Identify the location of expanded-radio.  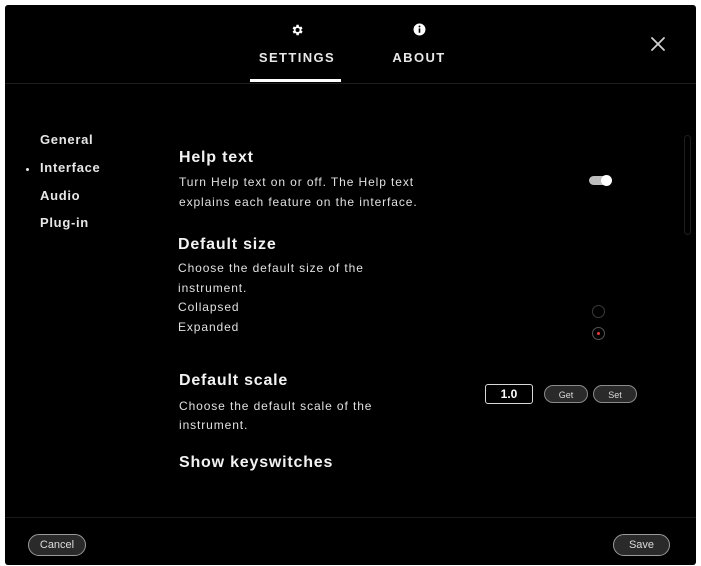
(598, 333).